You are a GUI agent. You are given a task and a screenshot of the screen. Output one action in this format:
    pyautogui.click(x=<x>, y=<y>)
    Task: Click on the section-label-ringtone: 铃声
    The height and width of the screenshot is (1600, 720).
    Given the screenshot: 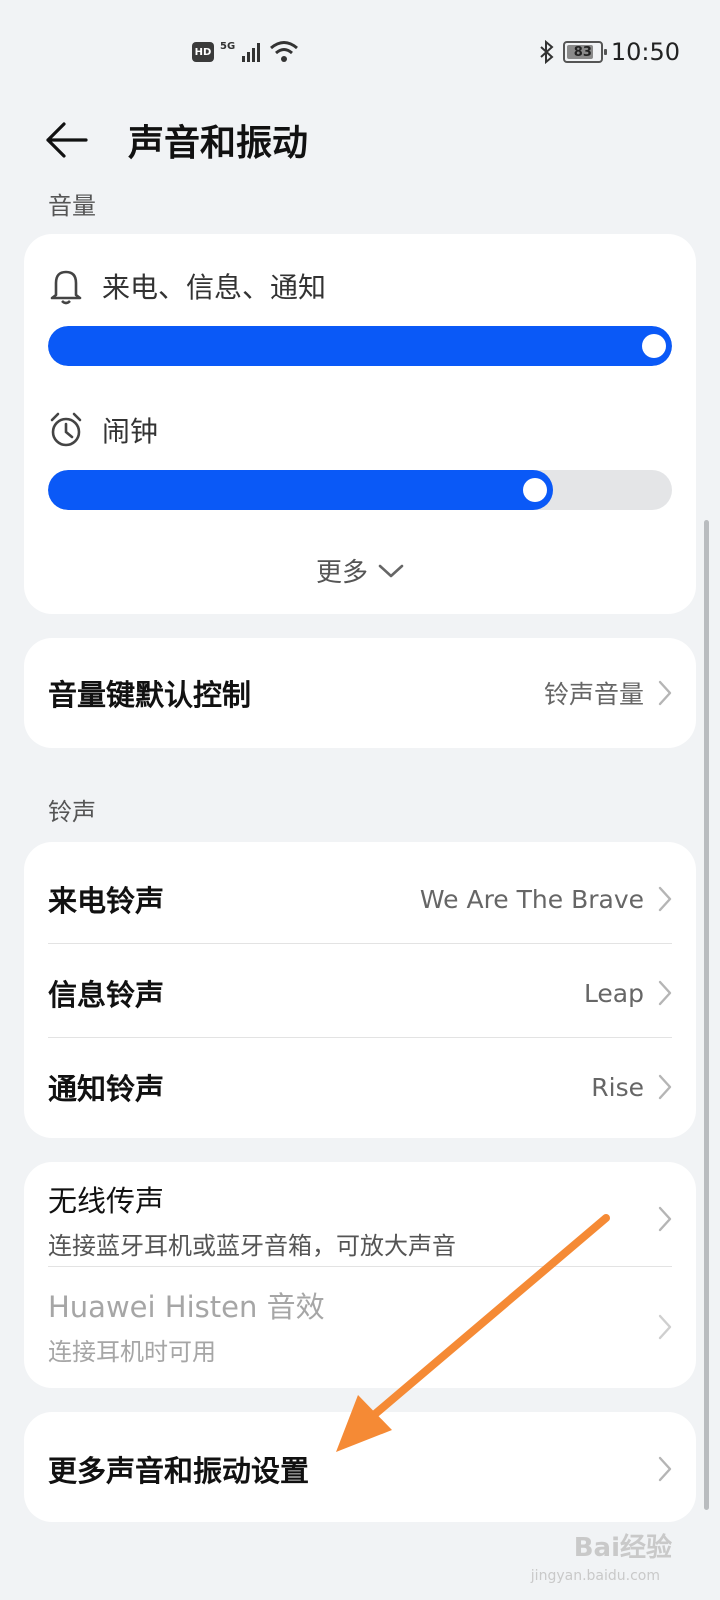 What is the action you would take?
    pyautogui.click(x=72, y=812)
    